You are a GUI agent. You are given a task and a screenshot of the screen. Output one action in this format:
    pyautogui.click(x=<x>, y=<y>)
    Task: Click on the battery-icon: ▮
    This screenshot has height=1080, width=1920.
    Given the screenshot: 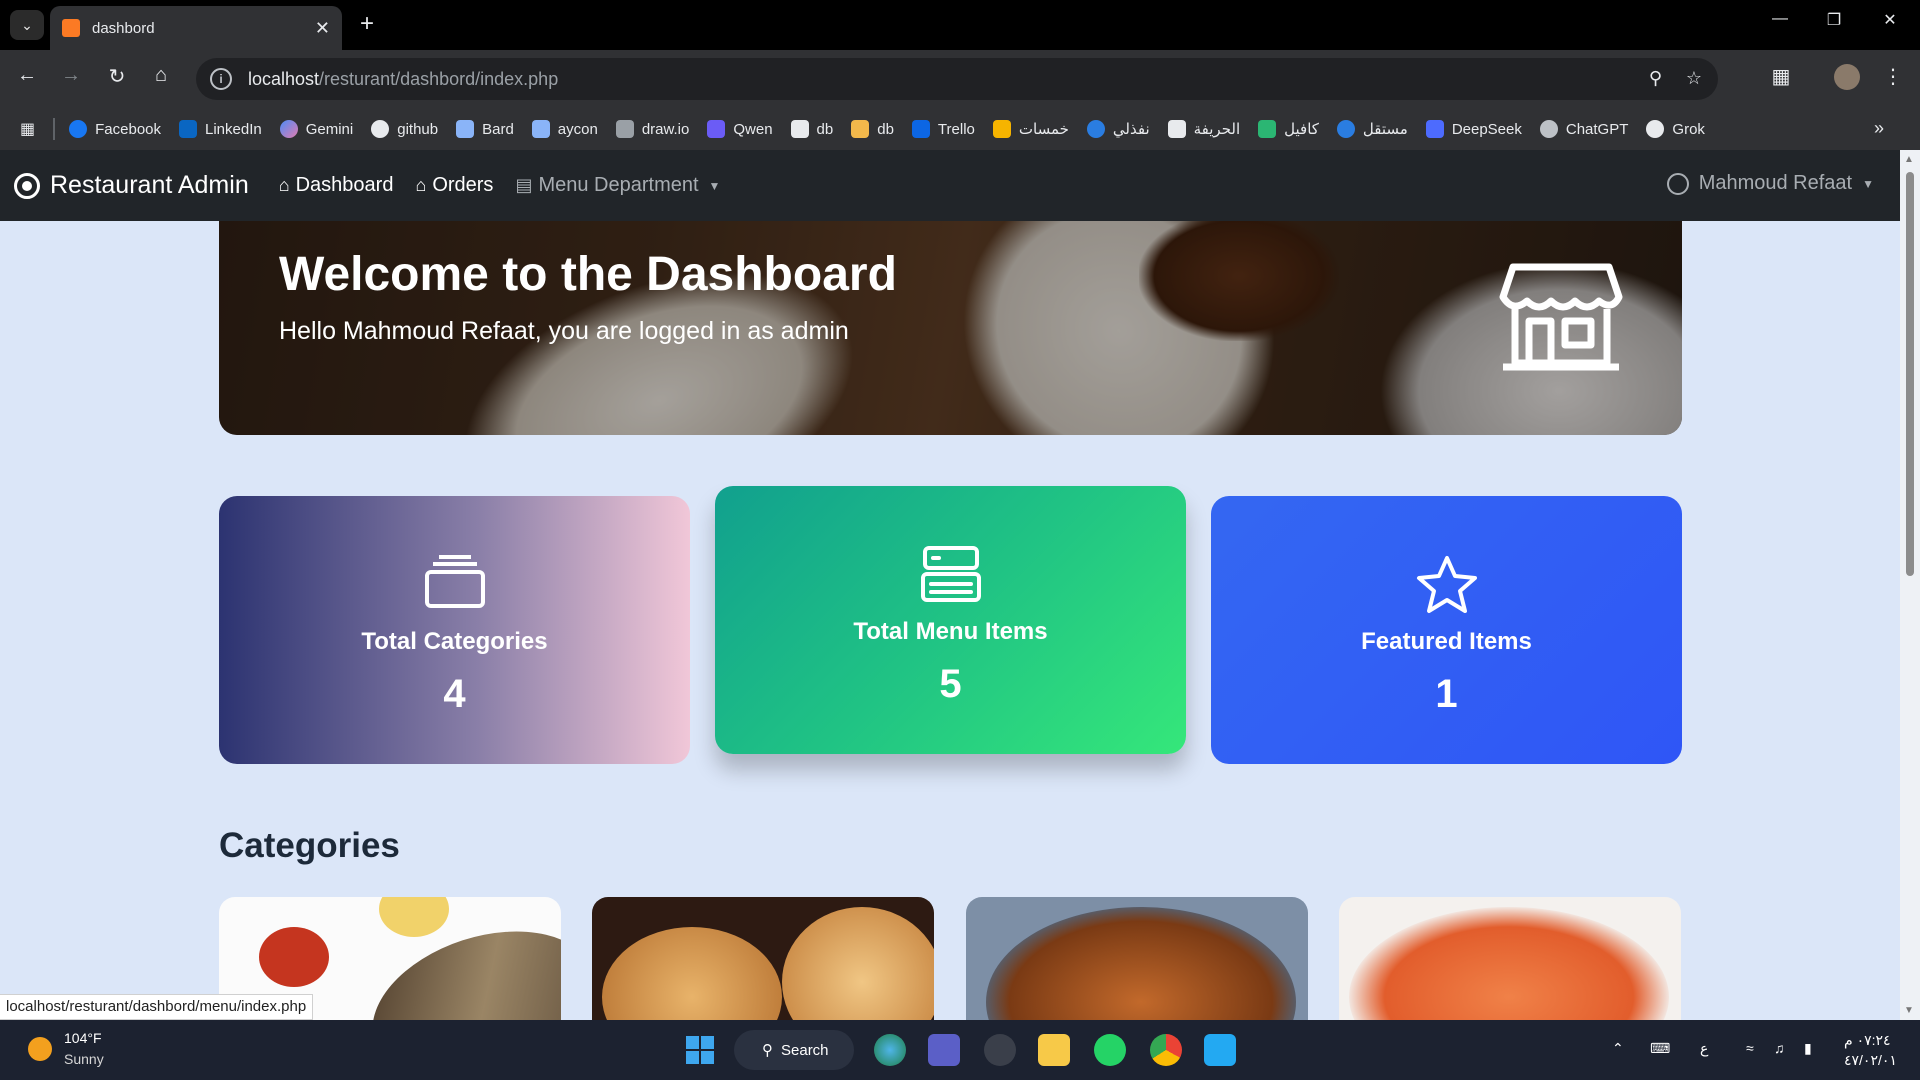 What is the action you would take?
    pyautogui.click(x=1808, y=1048)
    